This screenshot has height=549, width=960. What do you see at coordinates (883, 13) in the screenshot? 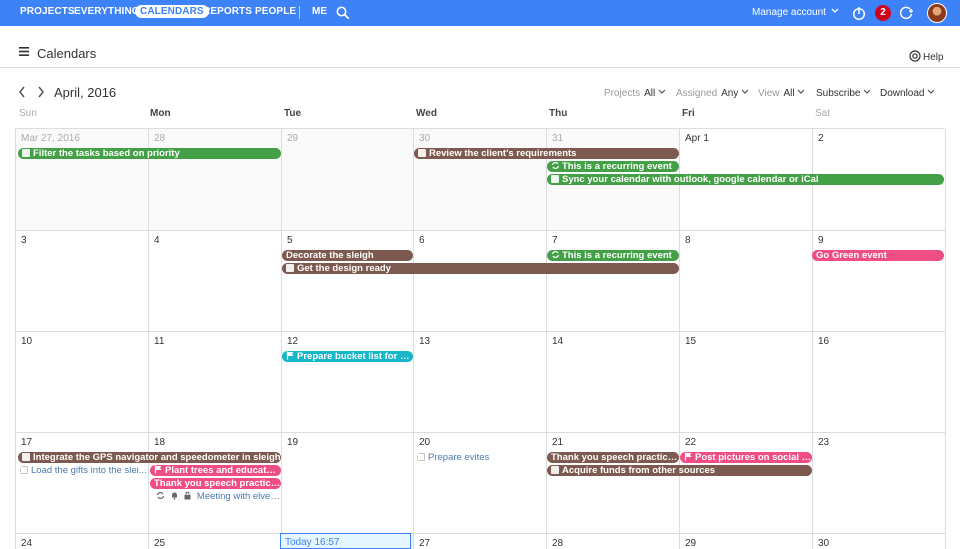
I see `notification-badge: 2` at bounding box center [883, 13].